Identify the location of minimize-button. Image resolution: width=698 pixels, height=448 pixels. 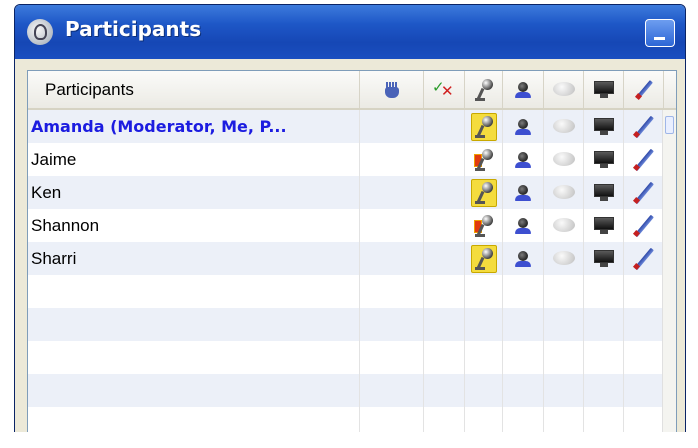
(660, 33).